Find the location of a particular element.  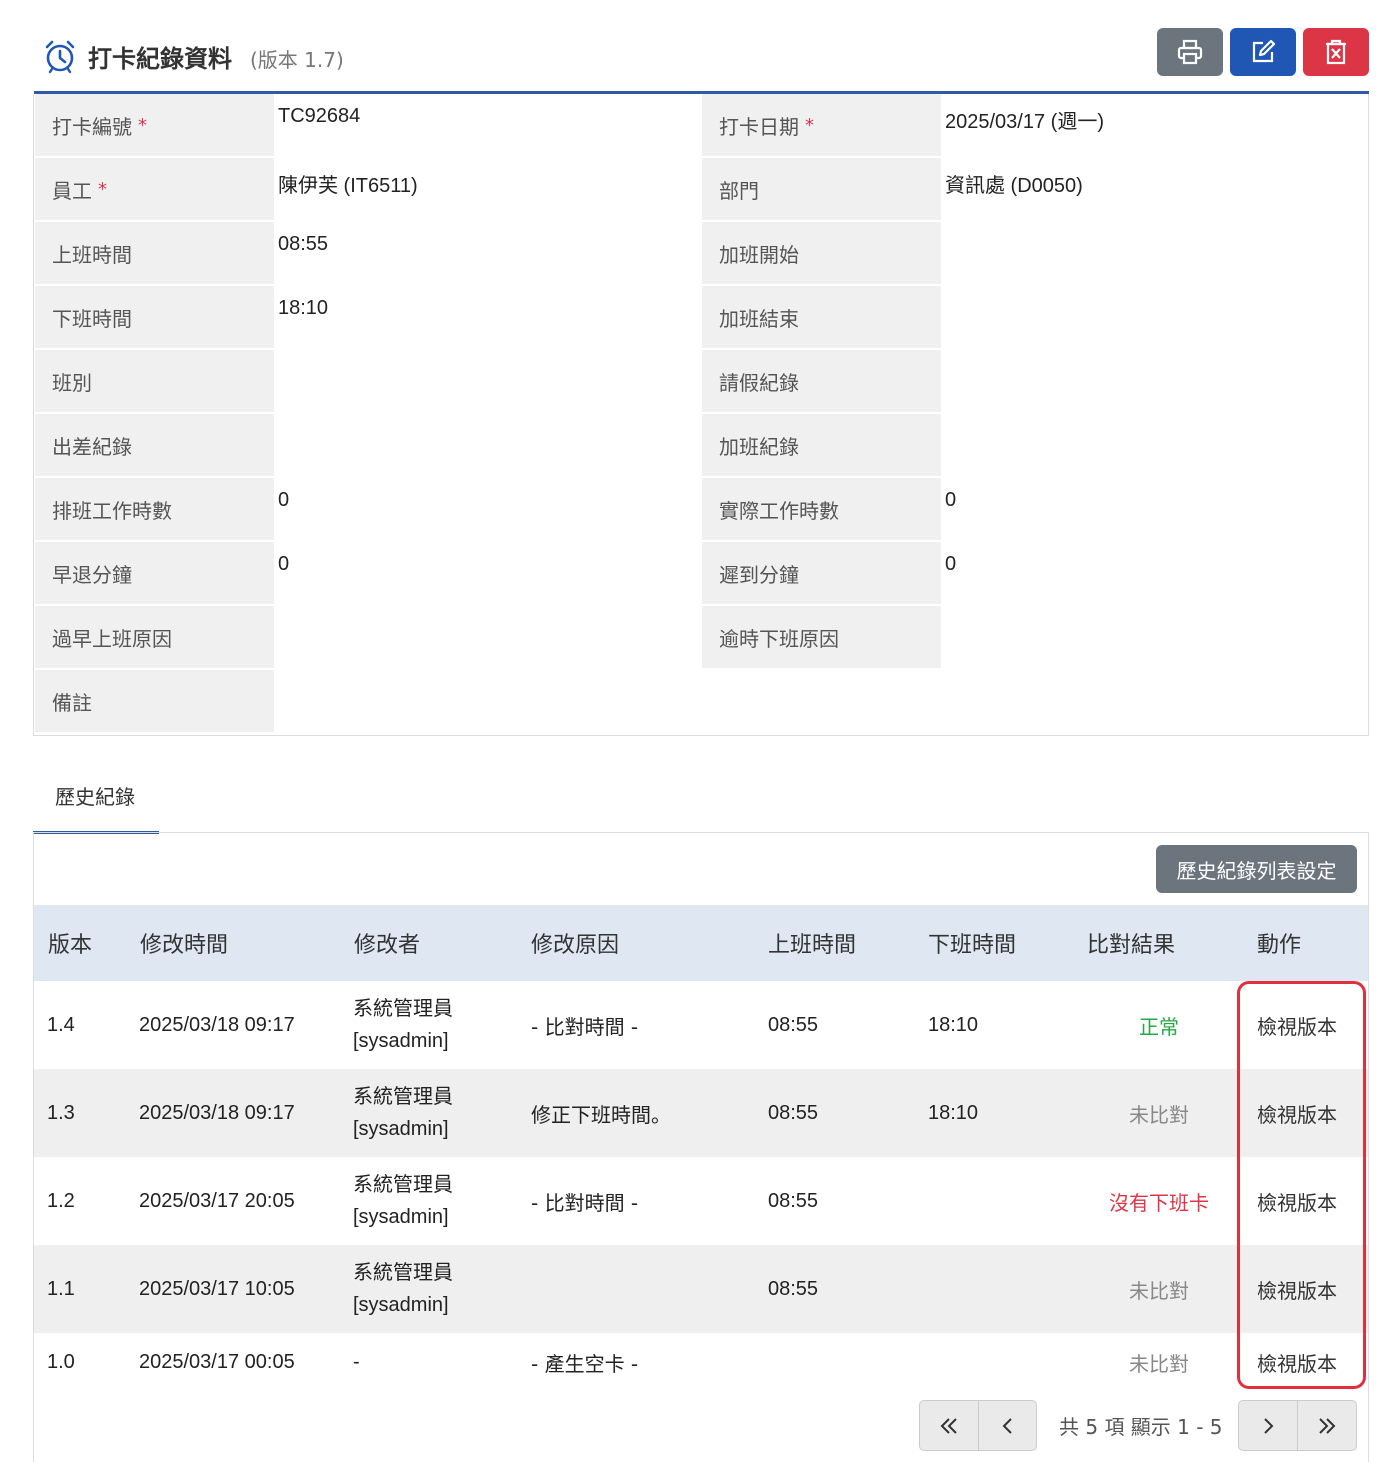

value-end-time: 18:10 is located at coordinates (303, 308).